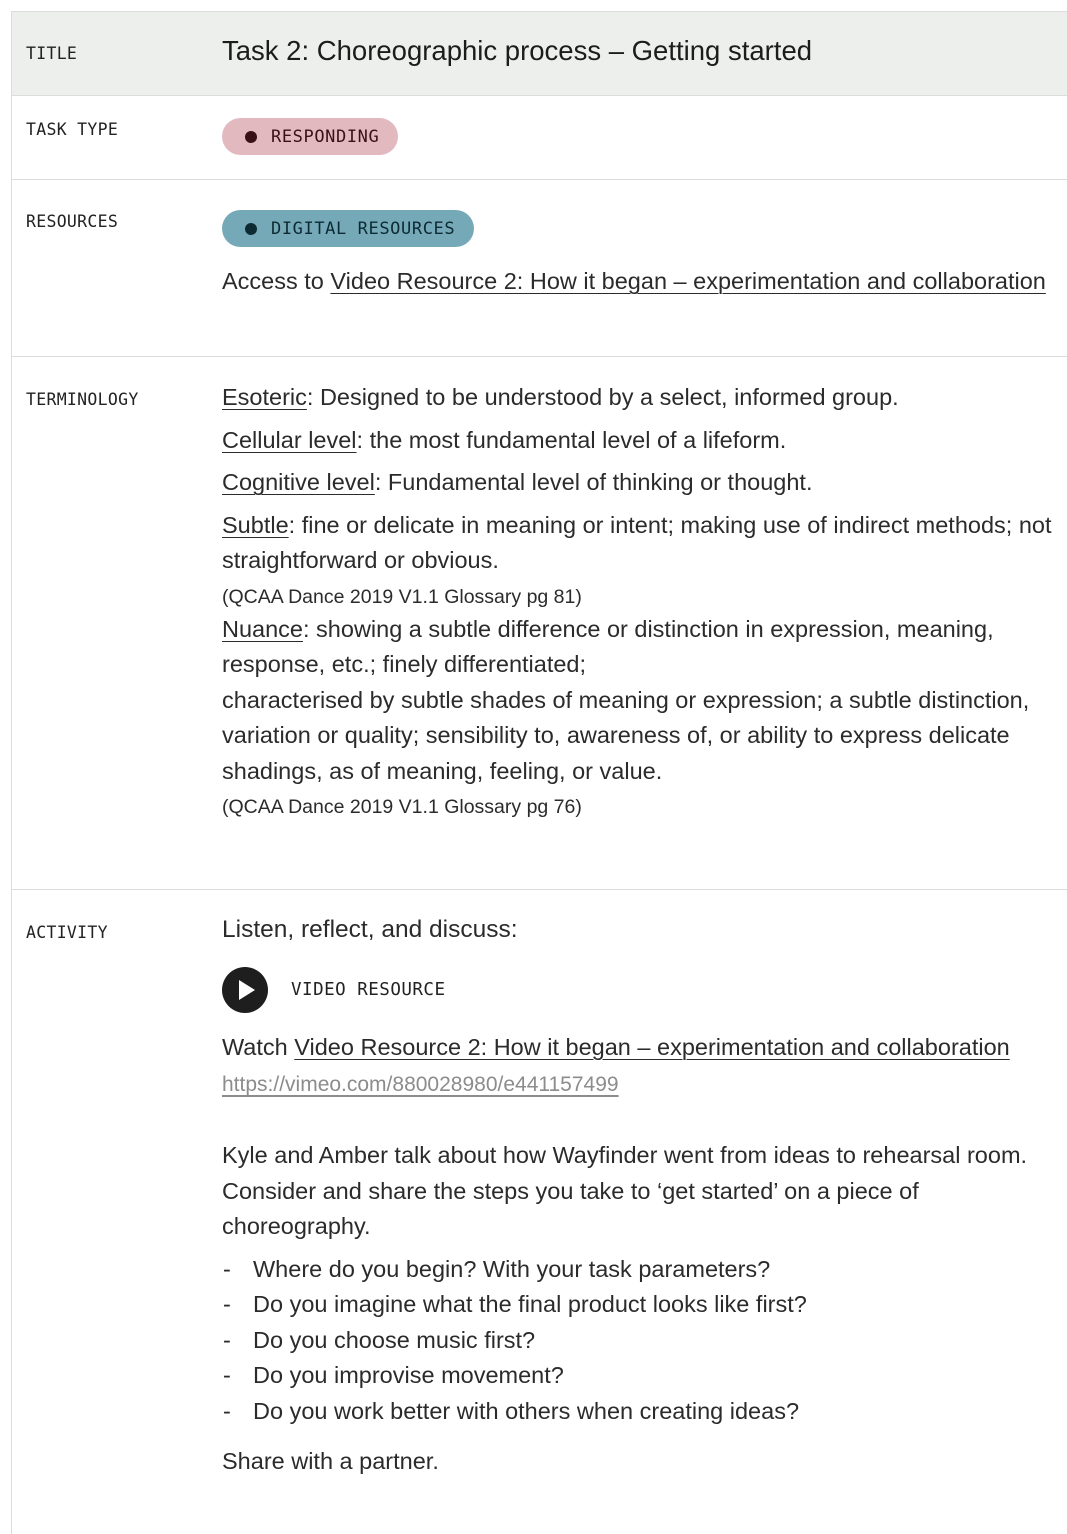 The width and height of the screenshot is (1067, 1534). What do you see at coordinates (289, 439) in the screenshot?
I see `term-name: Cellular level` at bounding box center [289, 439].